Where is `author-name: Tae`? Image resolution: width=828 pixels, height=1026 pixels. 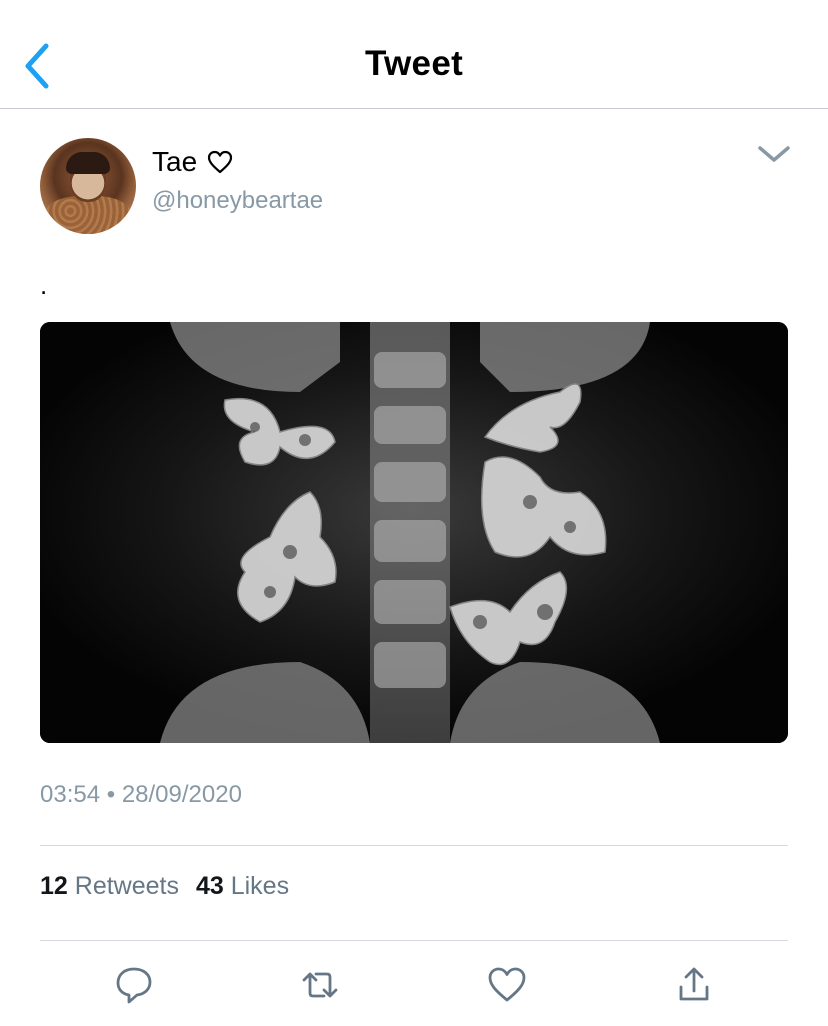 author-name: Tae is located at coordinates (192, 162).